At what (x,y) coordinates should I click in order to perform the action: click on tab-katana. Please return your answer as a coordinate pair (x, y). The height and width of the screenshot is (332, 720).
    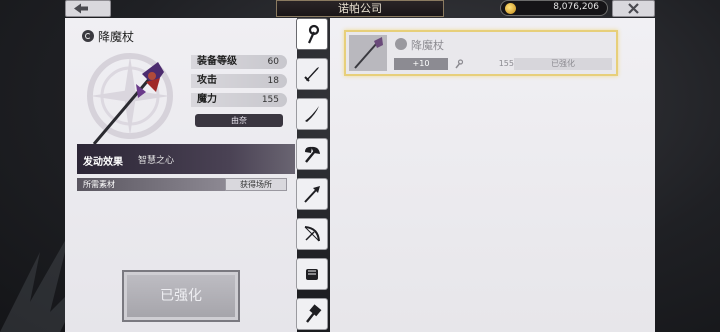
    Looking at the image, I should click on (312, 114).